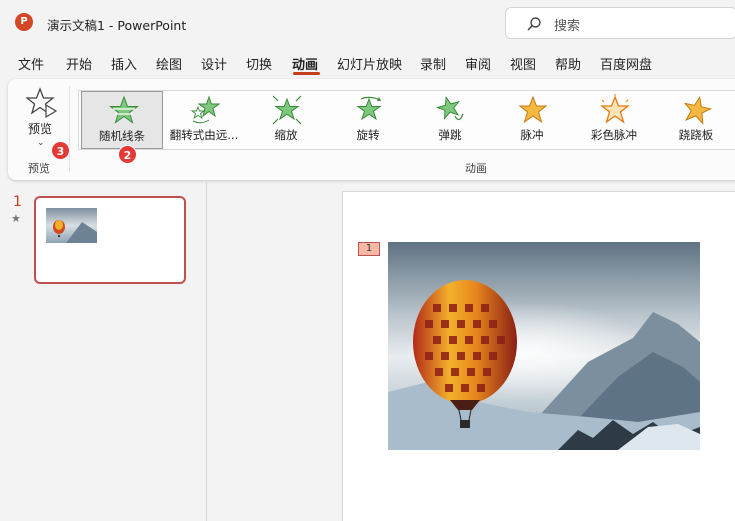 The width and height of the screenshot is (735, 521). I want to click on animation-spin: 旋转, so click(368, 120).